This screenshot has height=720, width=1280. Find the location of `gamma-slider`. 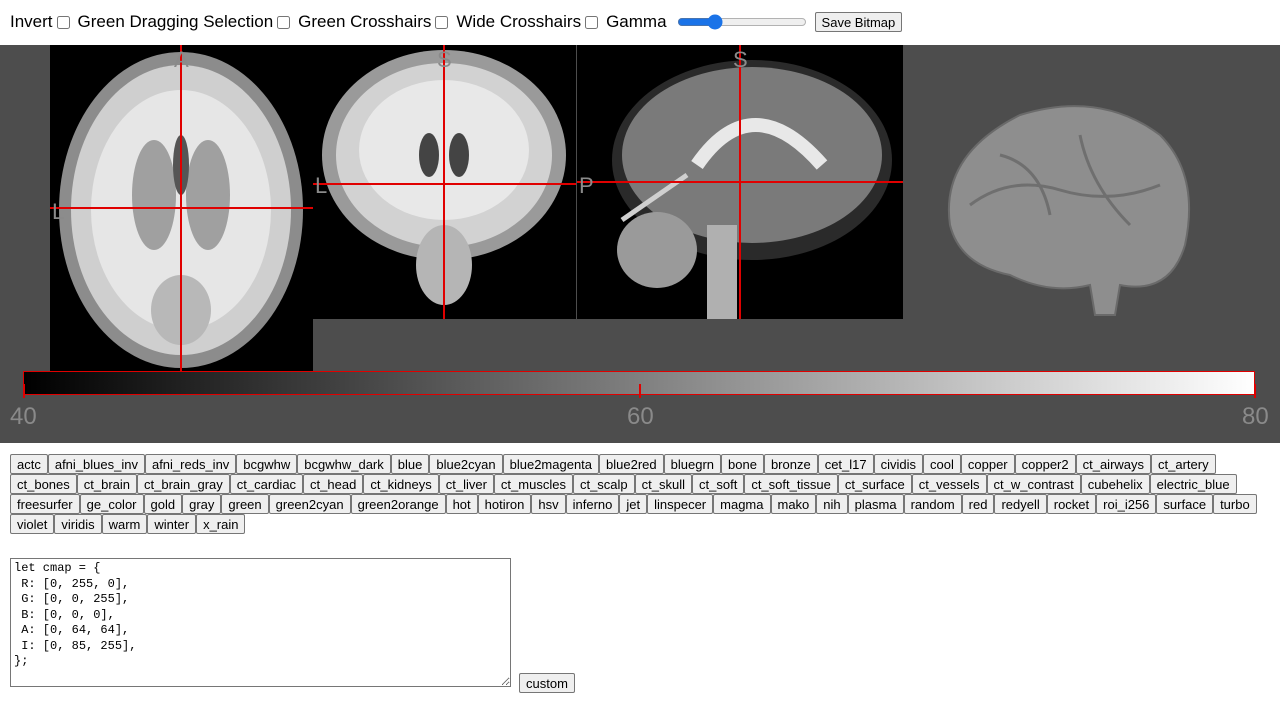

gamma-slider is located at coordinates (741, 22).